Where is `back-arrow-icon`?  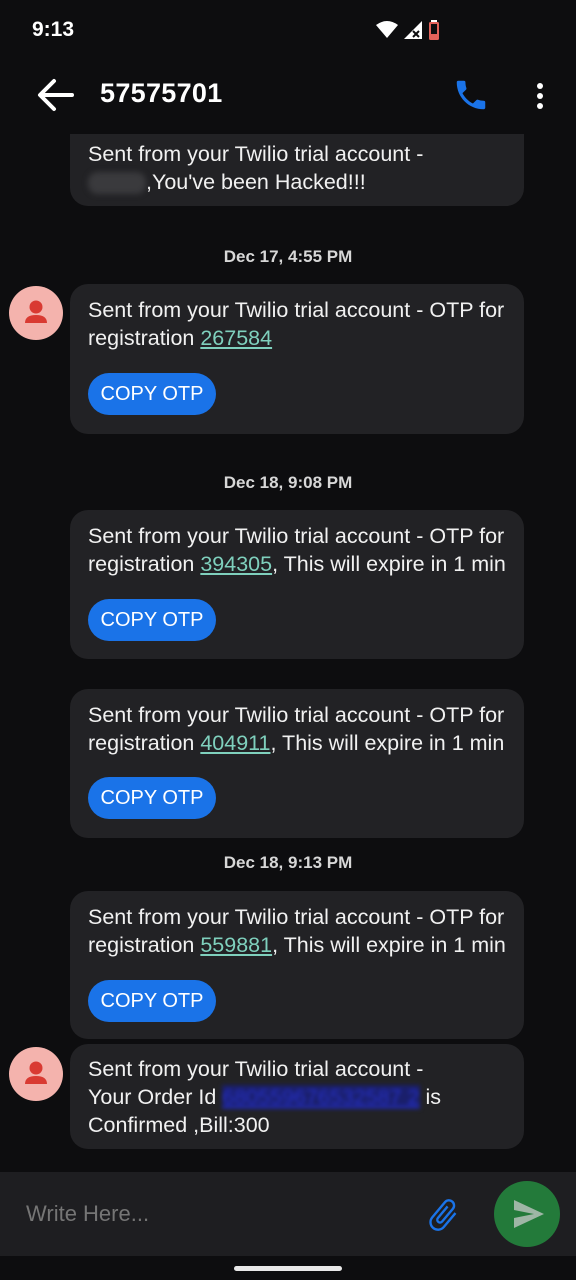
back-arrow-icon is located at coordinates (56, 95).